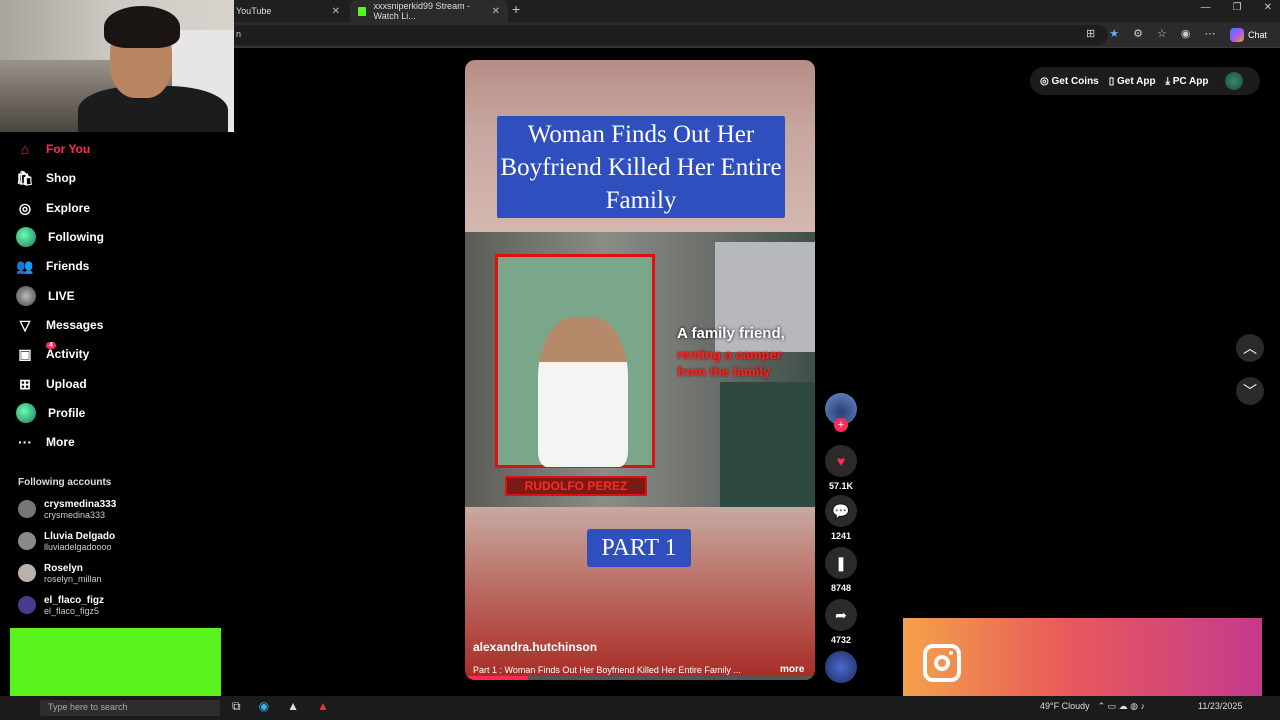  I want to click on sidebar-item-friends: 👥 Friends, so click(52, 266).